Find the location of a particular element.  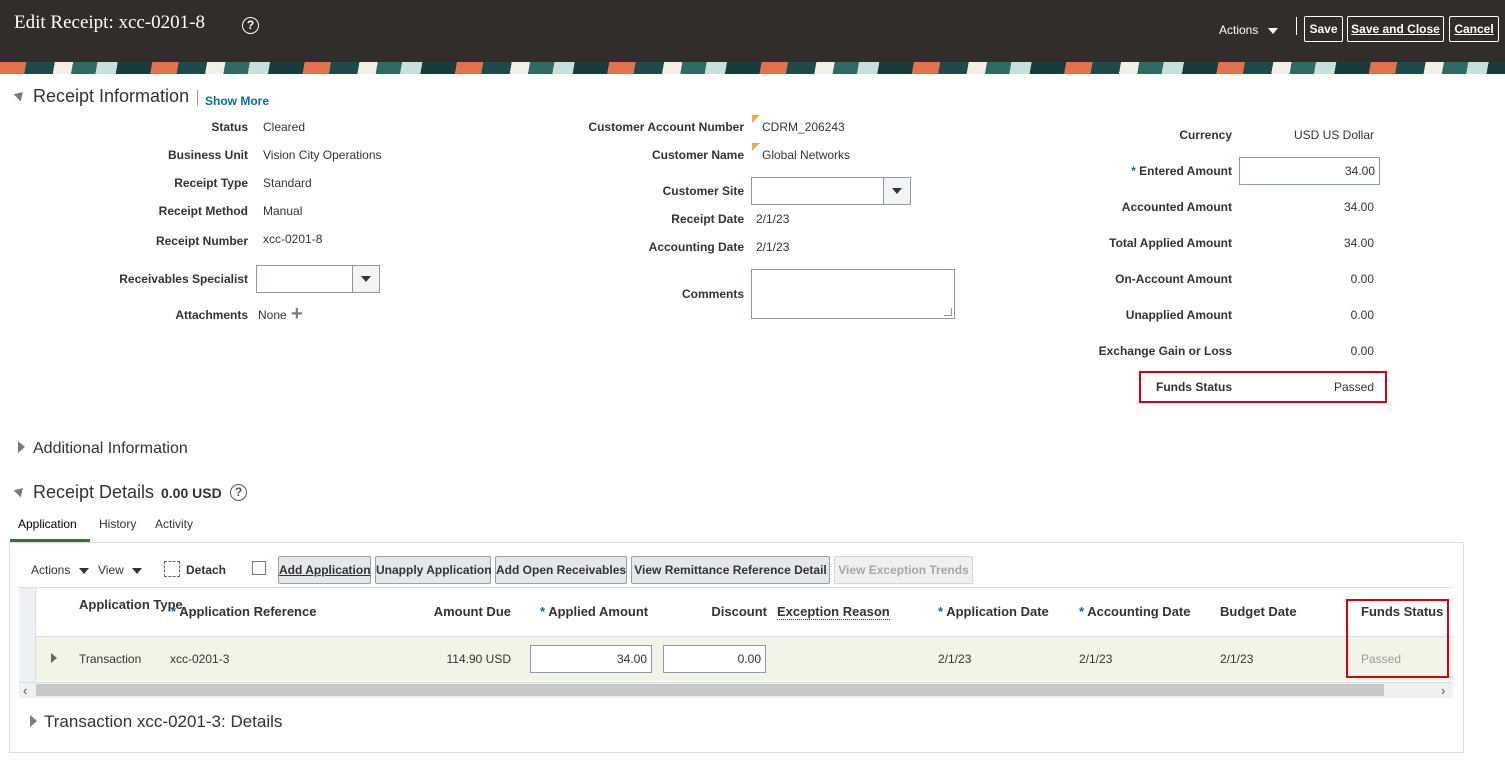

view-exception-trends-button: View Exception Trends is located at coordinates (903, 570).